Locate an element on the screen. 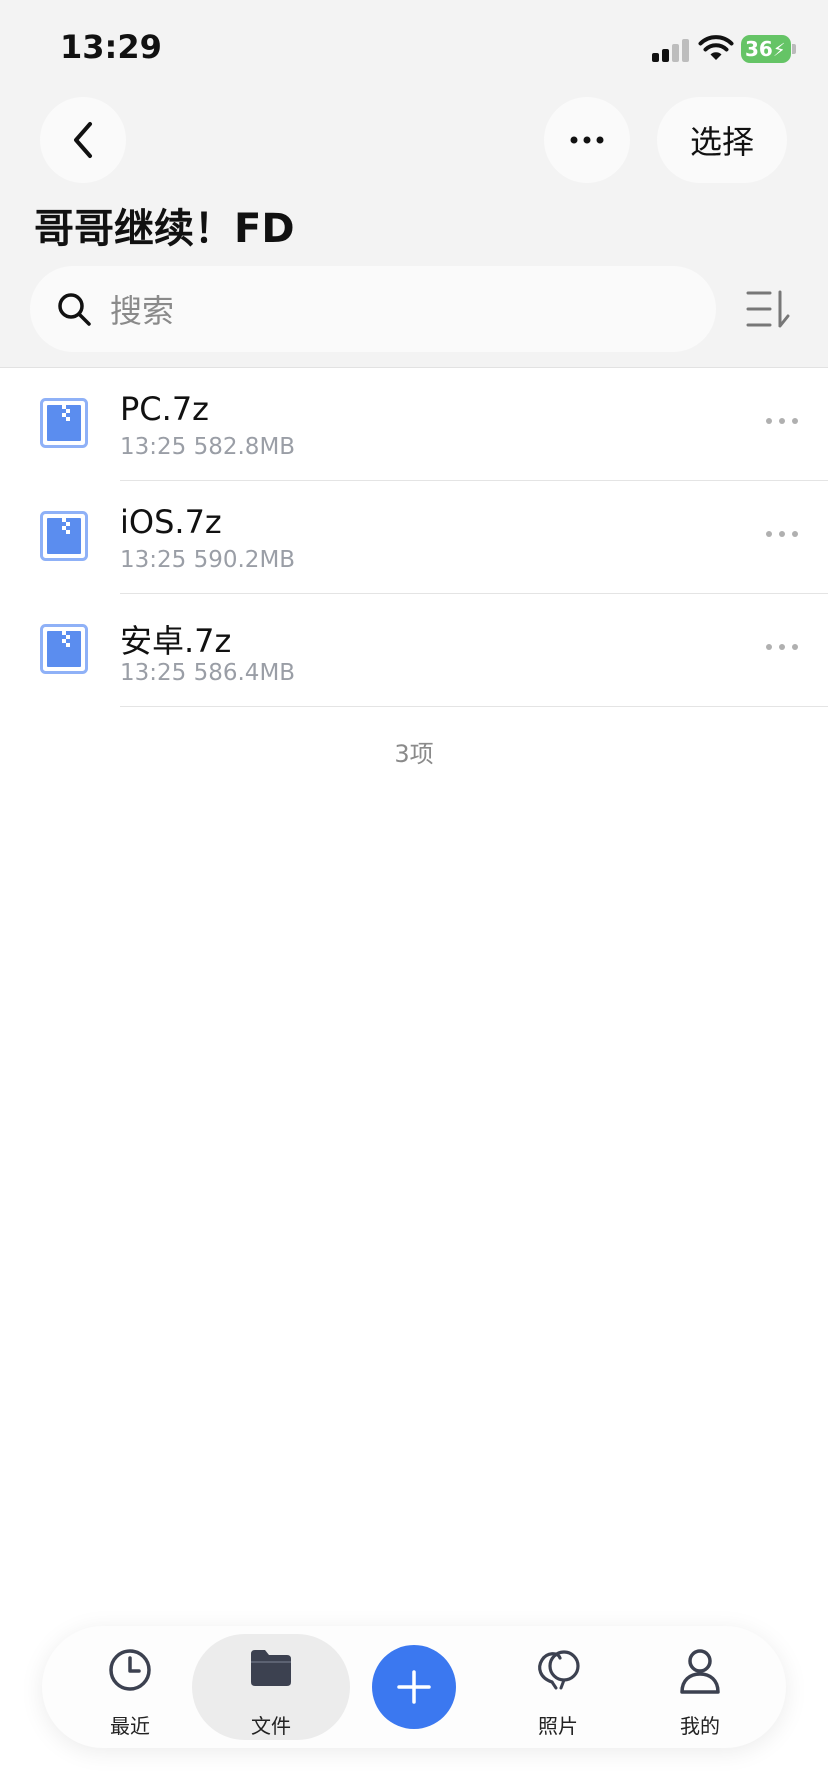 The height and width of the screenshot is (1792, 828). search-placeholder: 搜索 is located at coordinates (142, 311).